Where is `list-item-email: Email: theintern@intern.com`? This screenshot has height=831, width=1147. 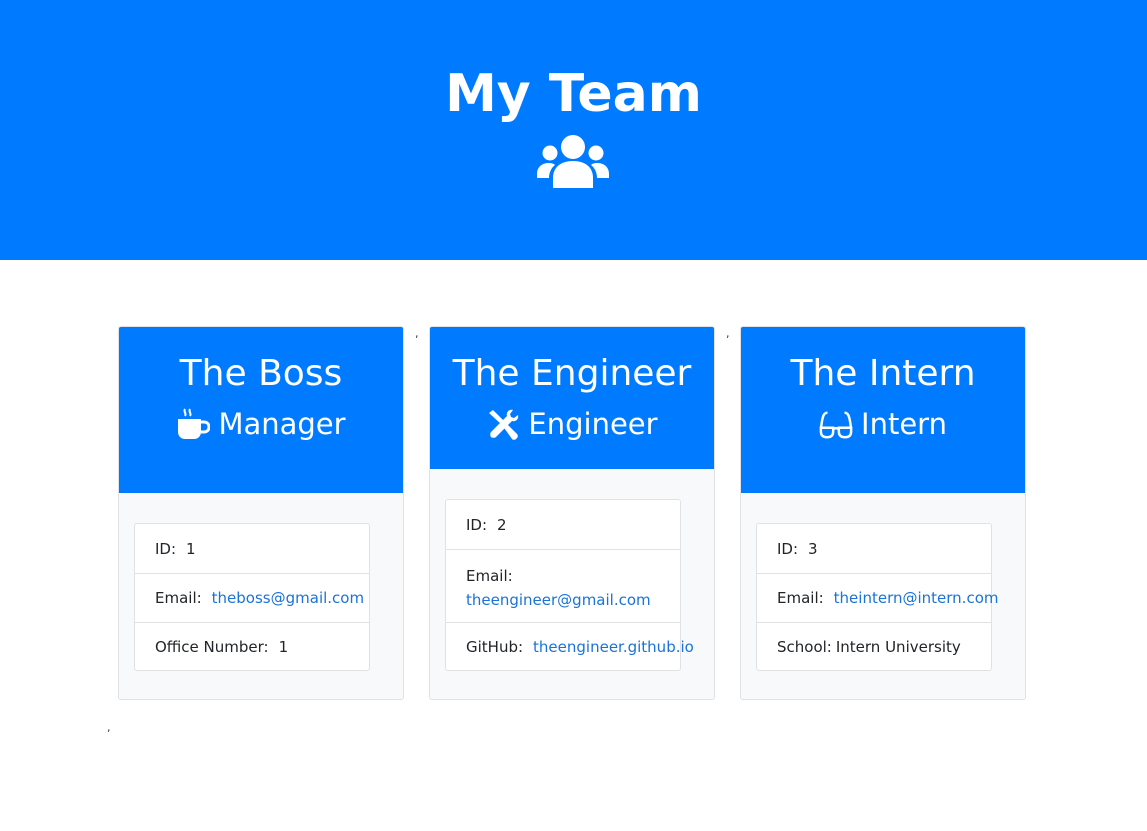
list-item-email: Email: theintern@intern.com is located at coordinates (877, 597).